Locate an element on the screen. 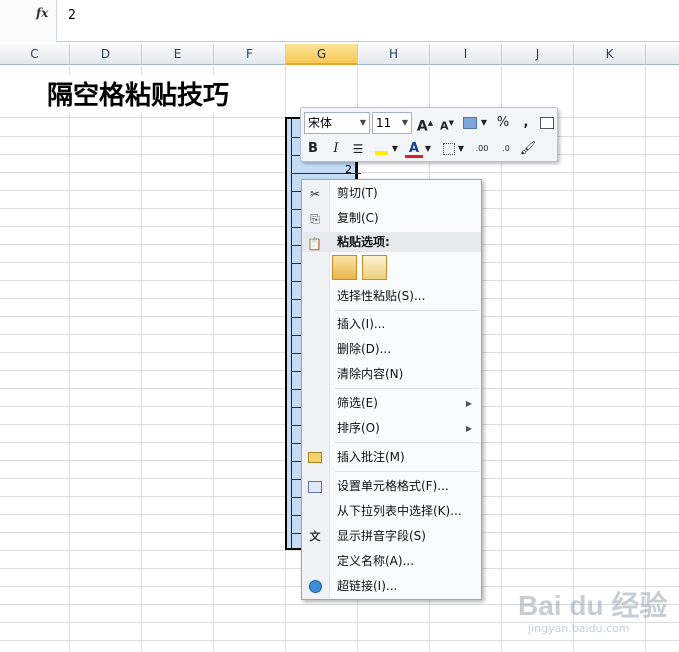  comma-style-button: , is located at coordinates (526, 123).